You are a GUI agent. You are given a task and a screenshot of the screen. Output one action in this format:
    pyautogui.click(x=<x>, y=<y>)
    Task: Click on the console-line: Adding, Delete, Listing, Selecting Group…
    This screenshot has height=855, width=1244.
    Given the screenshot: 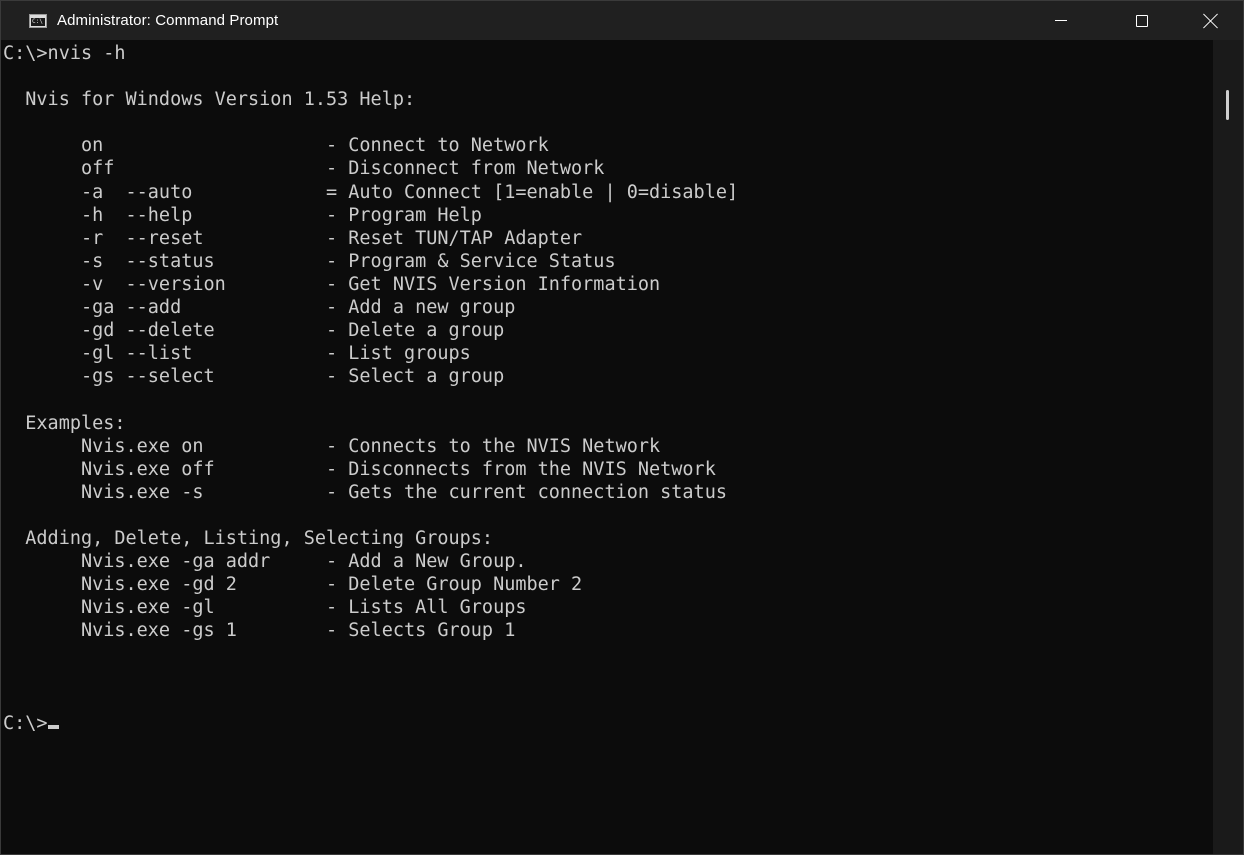 What is the action you would take?
    pyautogui.click(x=248, y=538)
    